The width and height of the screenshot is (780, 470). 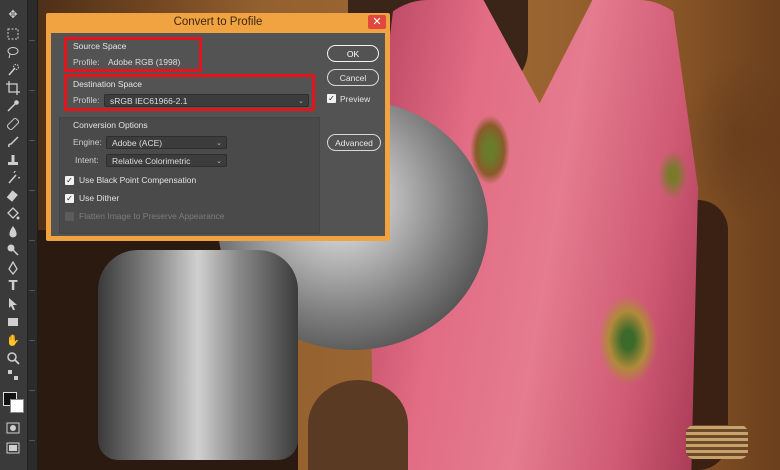 What do you see at coordinates (353, 77) in the screenshot?
I see `cancel-button: Cancel` at bounding box center [353, 77].